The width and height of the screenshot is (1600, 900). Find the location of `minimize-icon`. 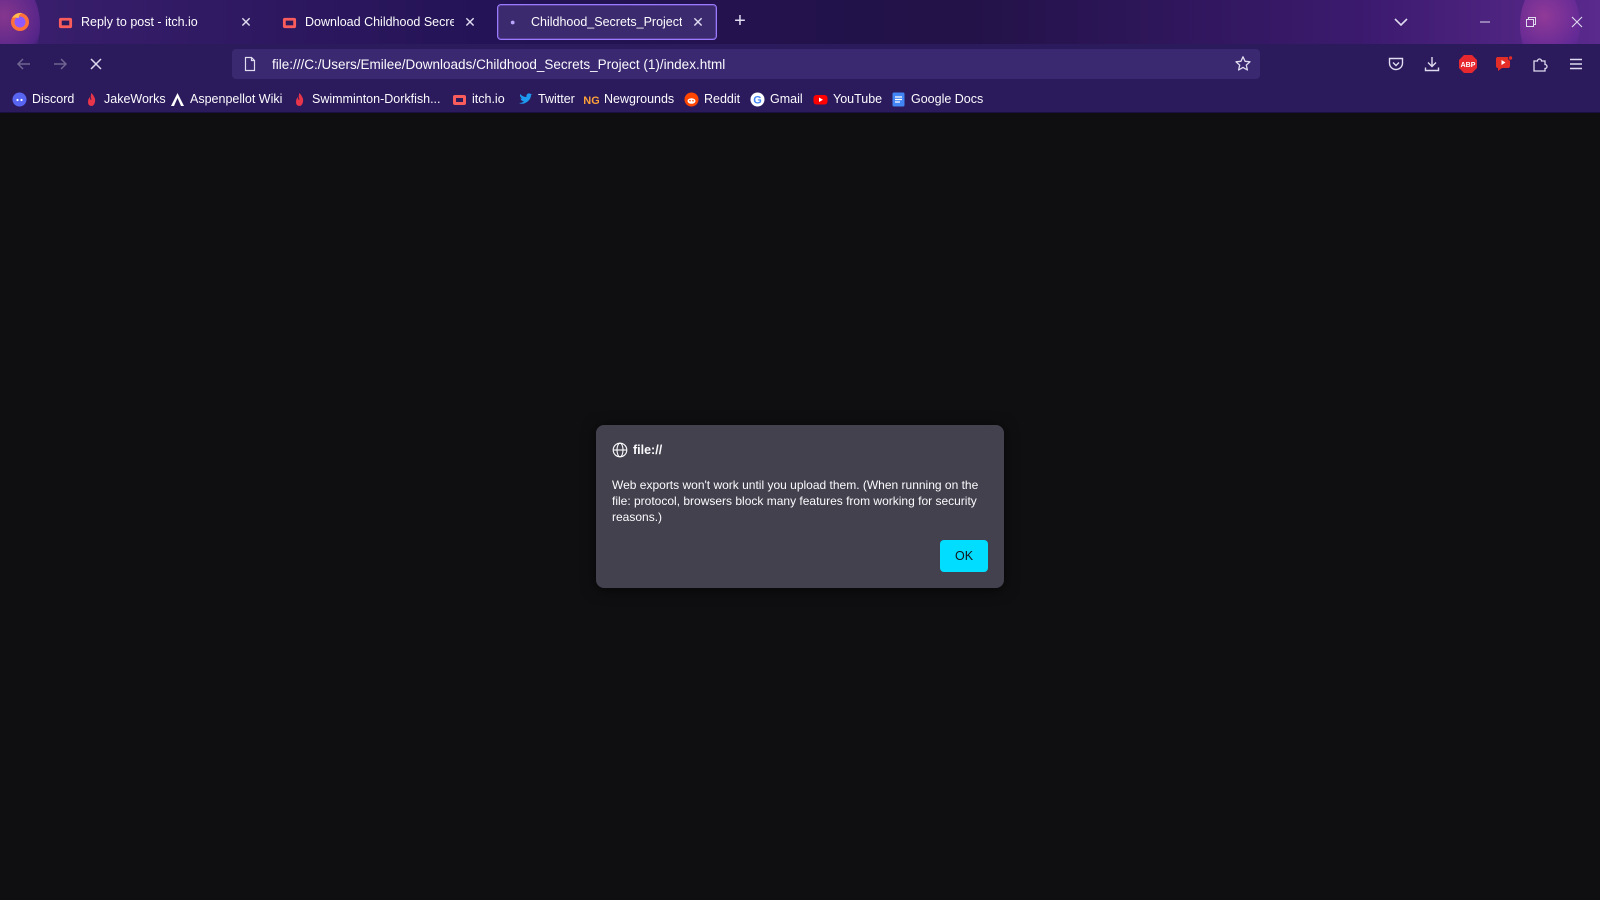

minimize-icon is located at coordinates (1485, 22).